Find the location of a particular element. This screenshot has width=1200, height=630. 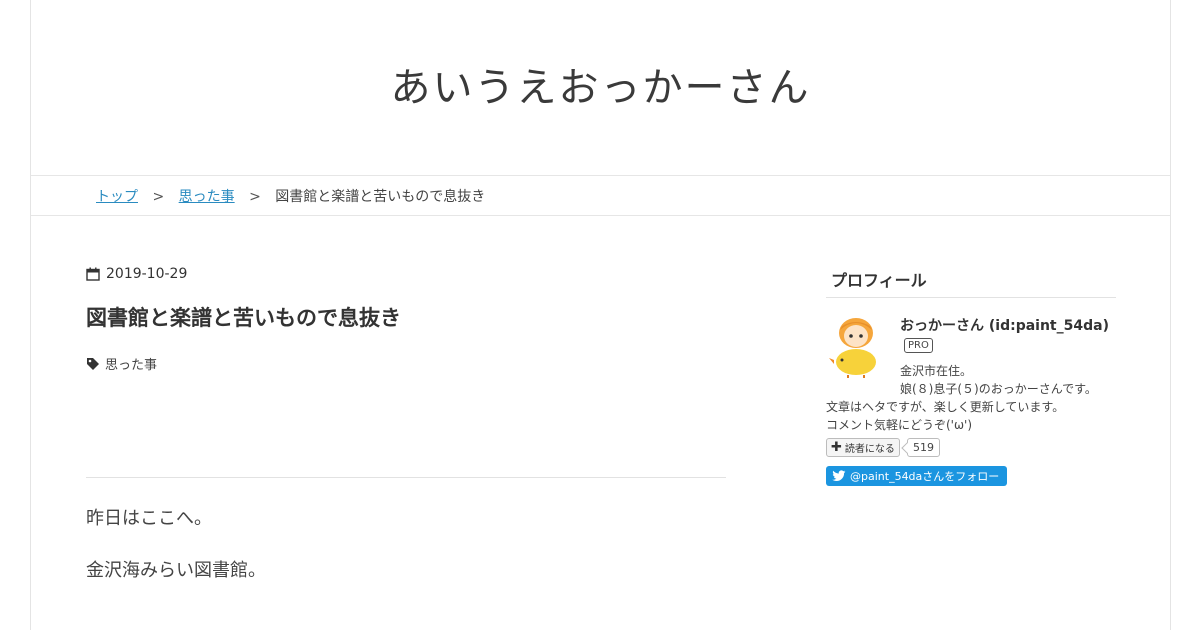

pro-badge: PRO is located at coordinates (918, 345).